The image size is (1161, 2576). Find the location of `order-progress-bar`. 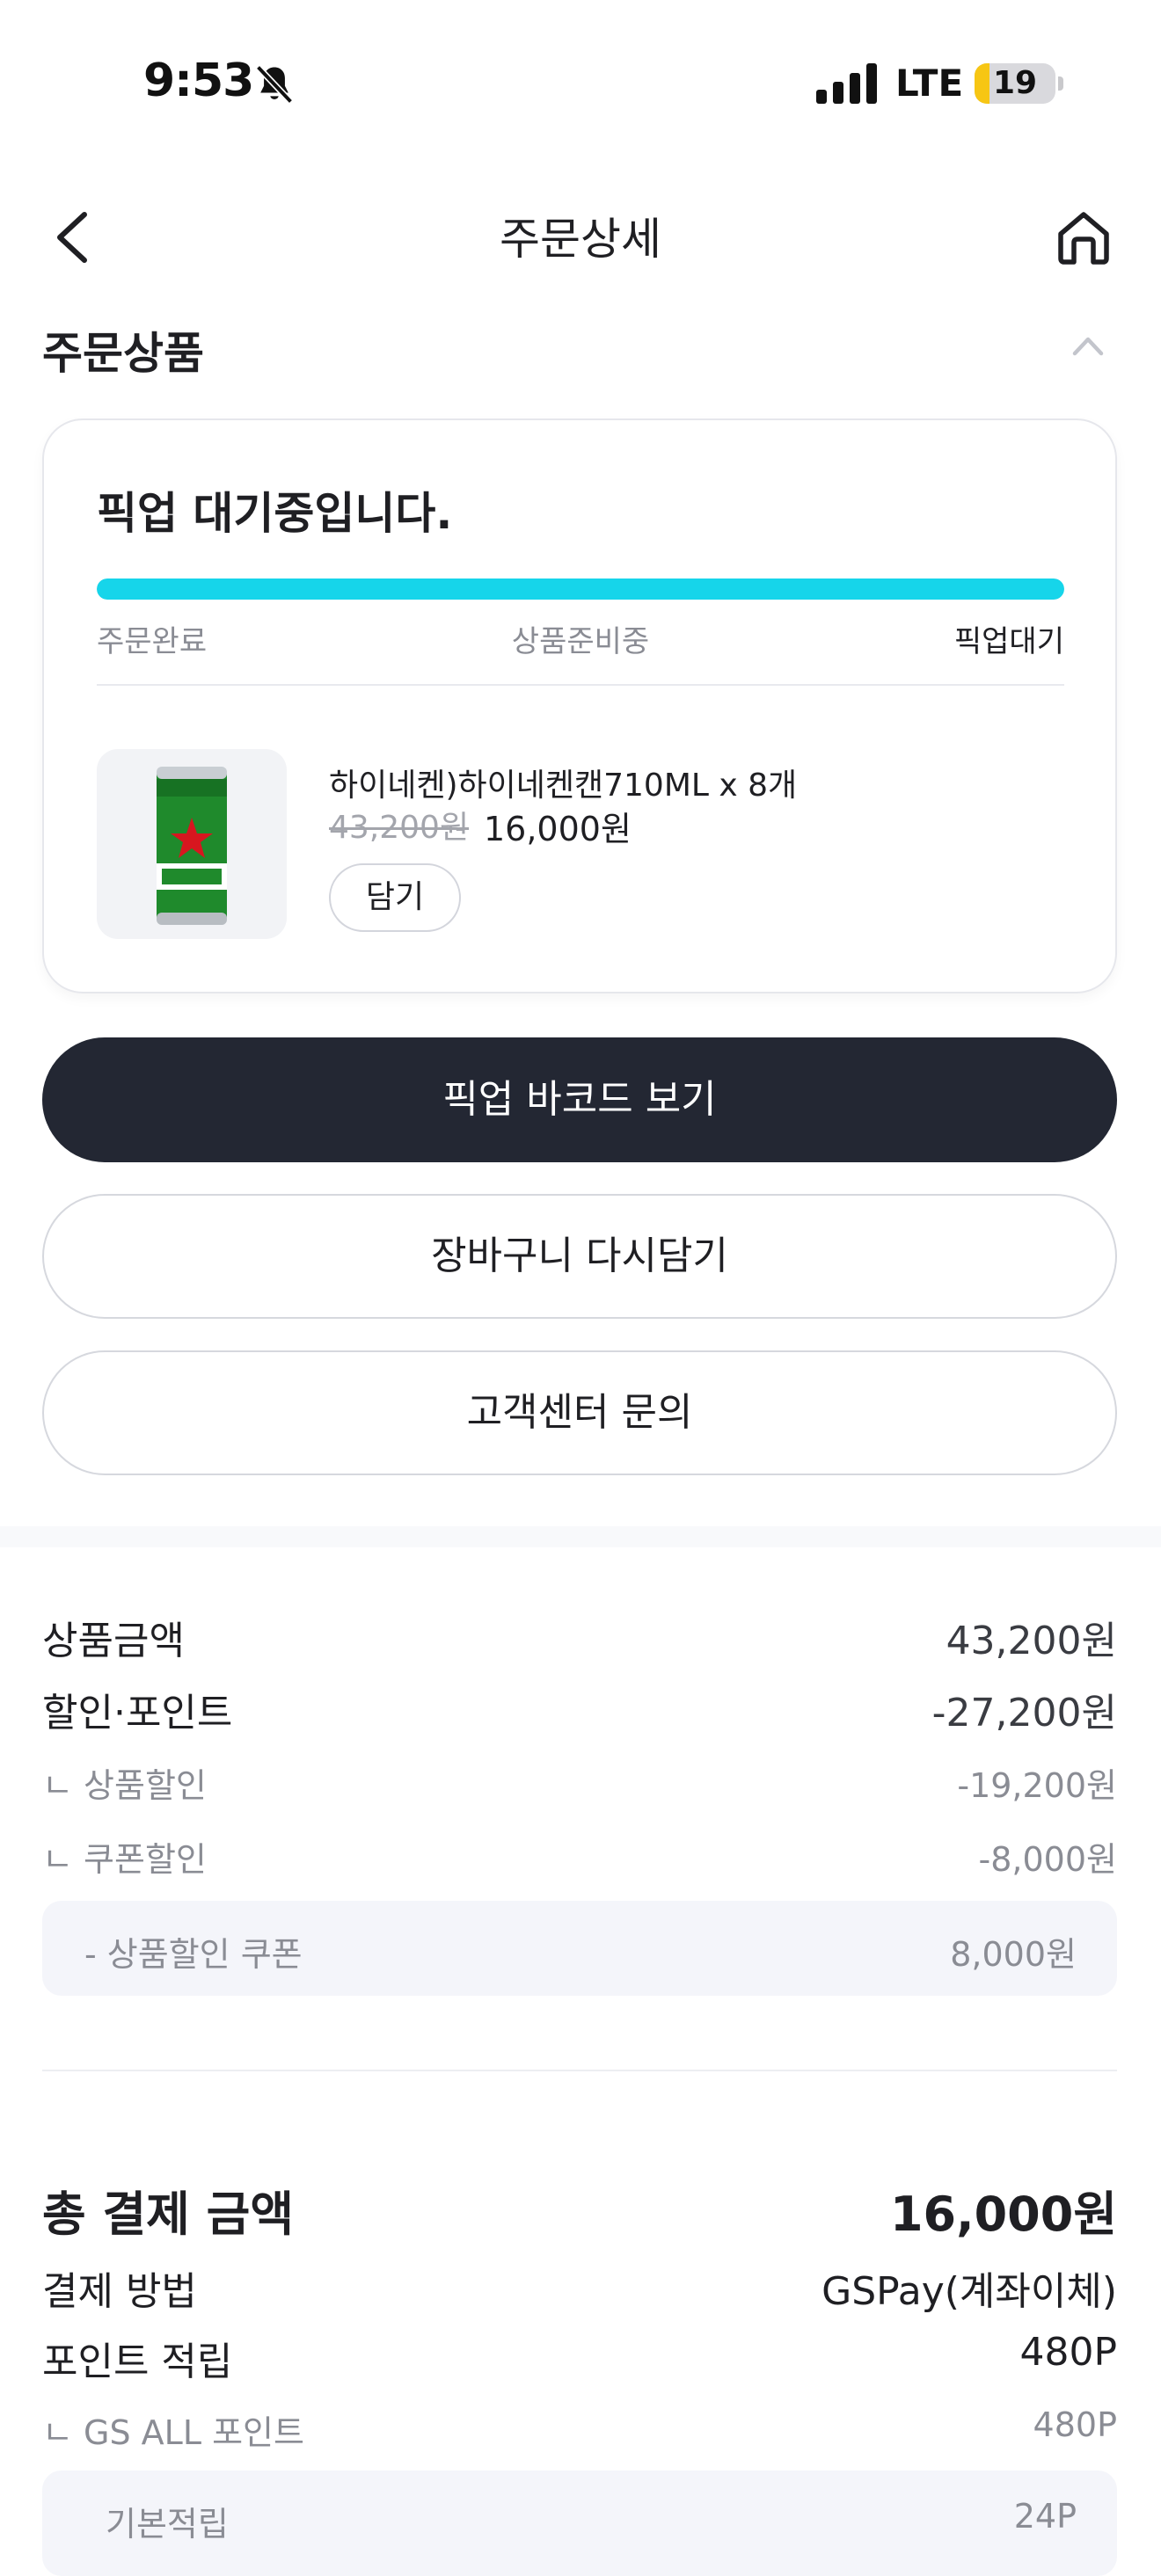

order-progress-bar is located at coordinates (580, 589).